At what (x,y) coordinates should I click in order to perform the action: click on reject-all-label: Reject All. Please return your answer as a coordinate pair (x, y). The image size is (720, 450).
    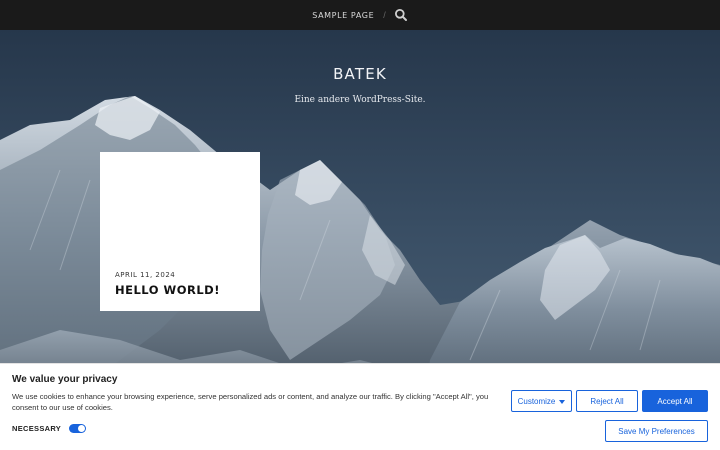
    Looking at the image, I should click on (607, 401).